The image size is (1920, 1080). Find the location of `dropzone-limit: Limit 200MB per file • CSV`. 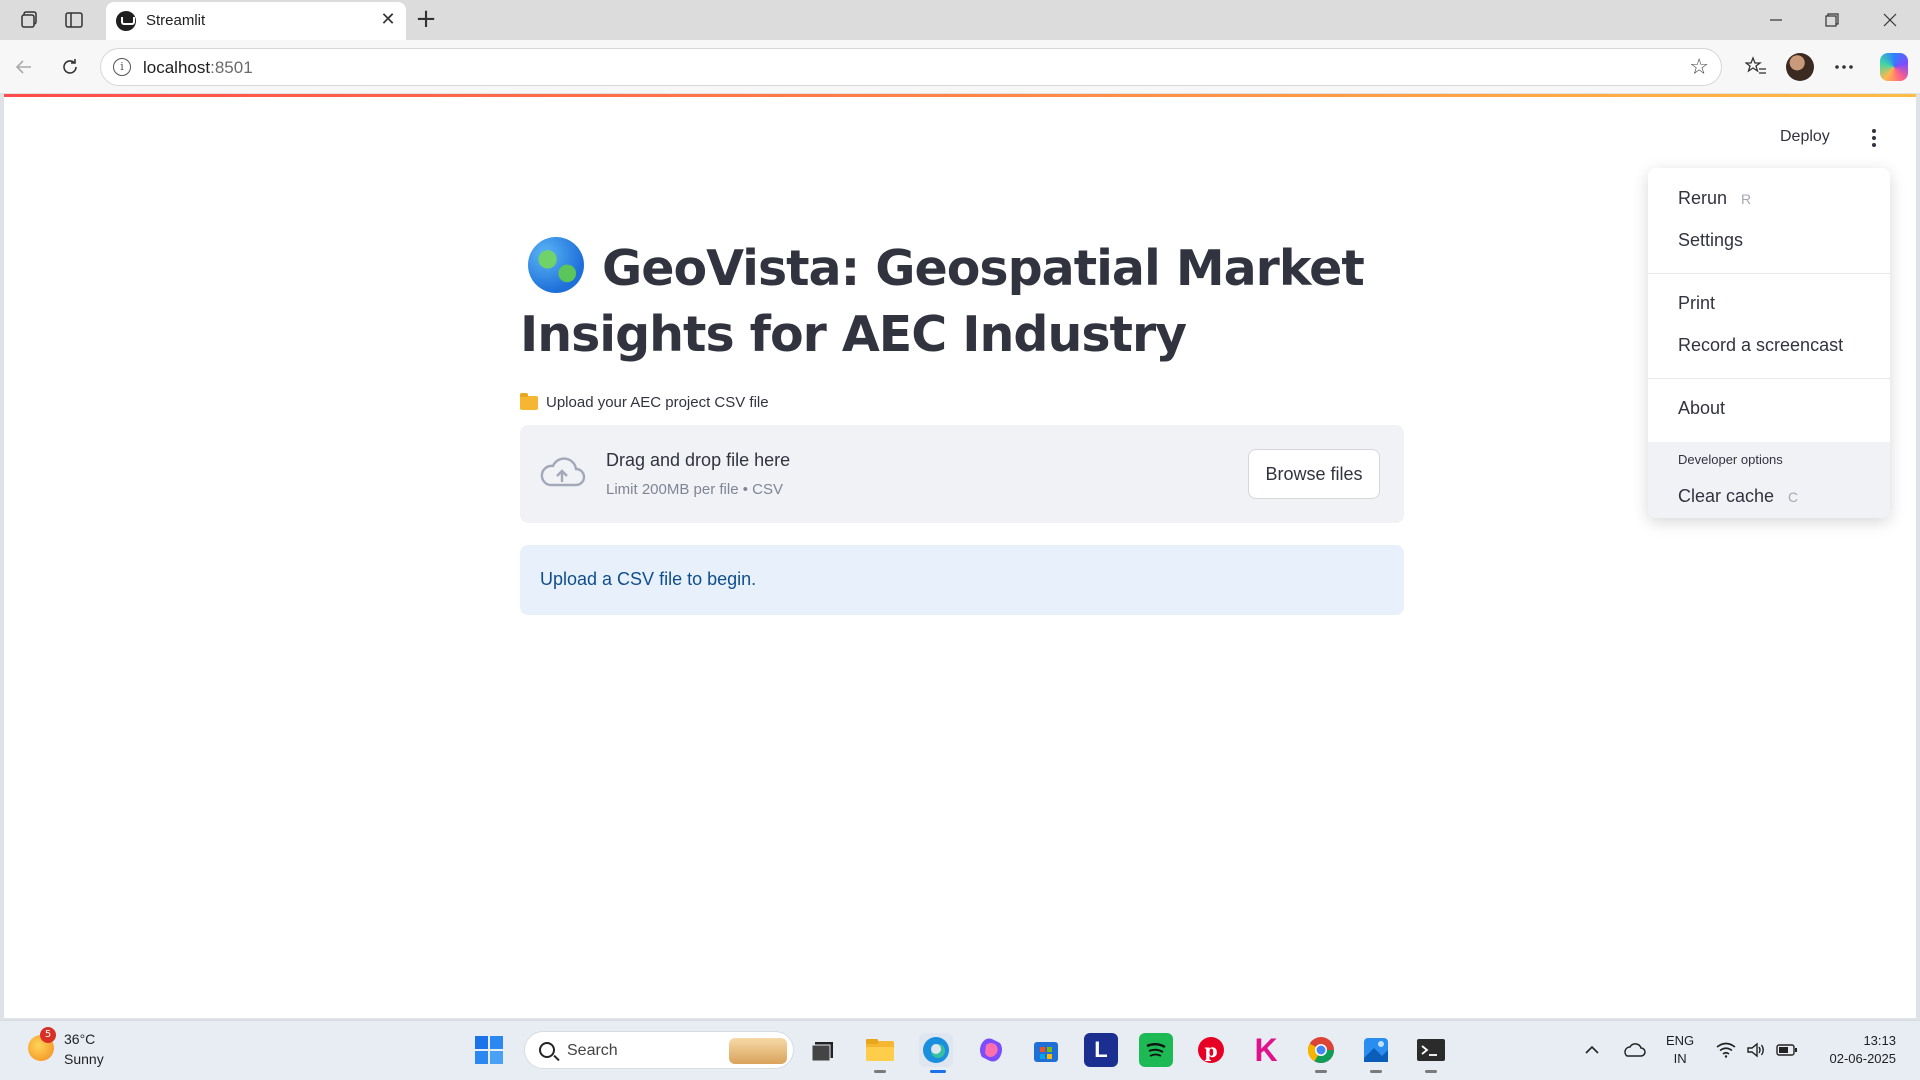

dropzone-limit: Limit 200MB per file • CSV is located at coordinates (694, 489).